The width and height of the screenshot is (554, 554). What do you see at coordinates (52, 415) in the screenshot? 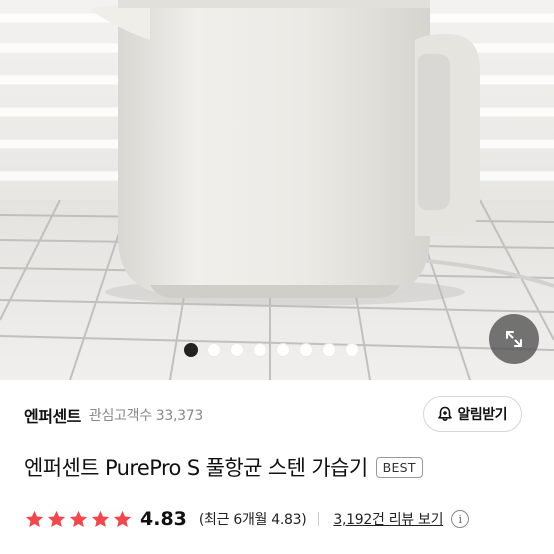
I see `brand-name: 엔퍼센트` at bounding box center [52, 415].